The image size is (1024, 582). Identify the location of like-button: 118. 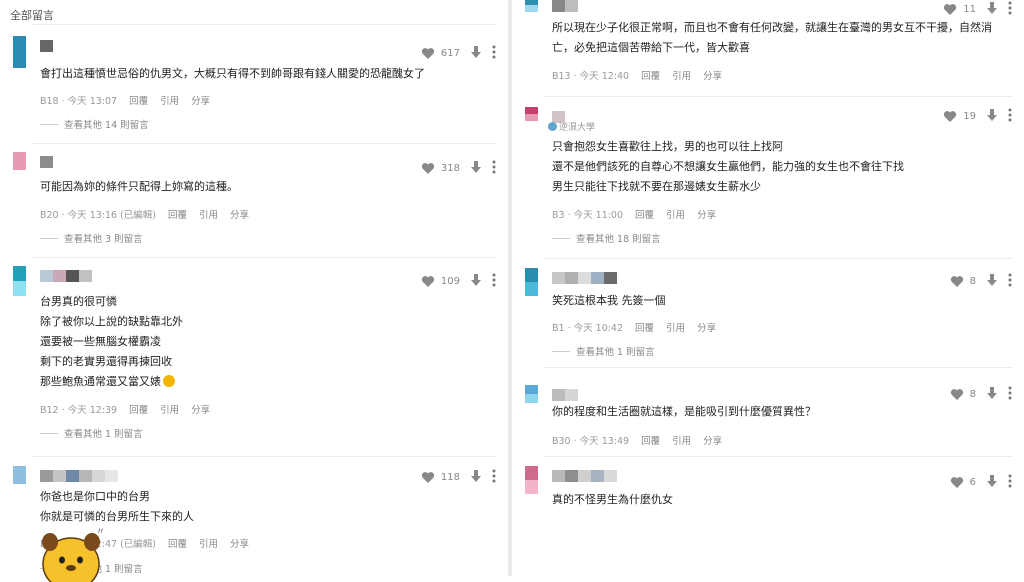
(440, 477).